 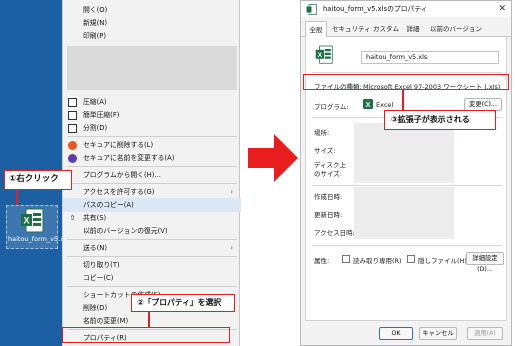 What do you see at coordinates (183, 303) in the screenshot?
I see `callout-select-properties: ②「プロパティ」を選択` at bounding box center [183, 303].